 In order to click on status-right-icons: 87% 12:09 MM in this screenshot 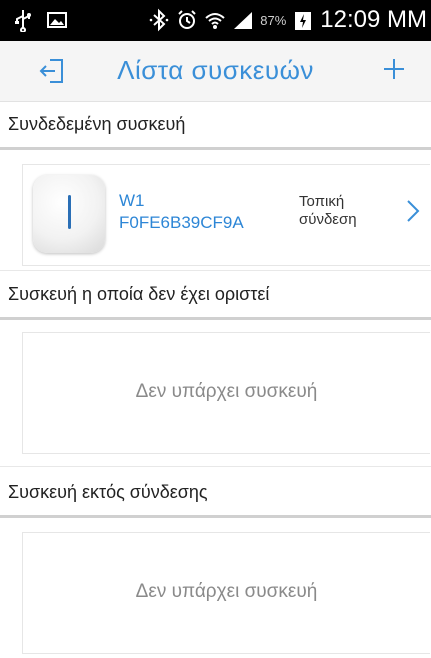, I will do `click(287, 20)`.